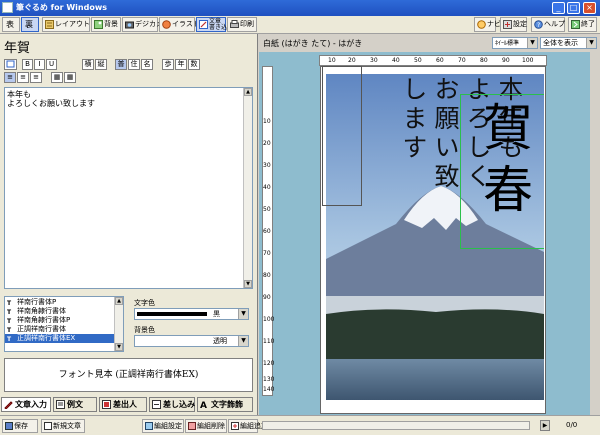  I want to click on toolbar-layout-button: レイアウト, so click(66, 24).